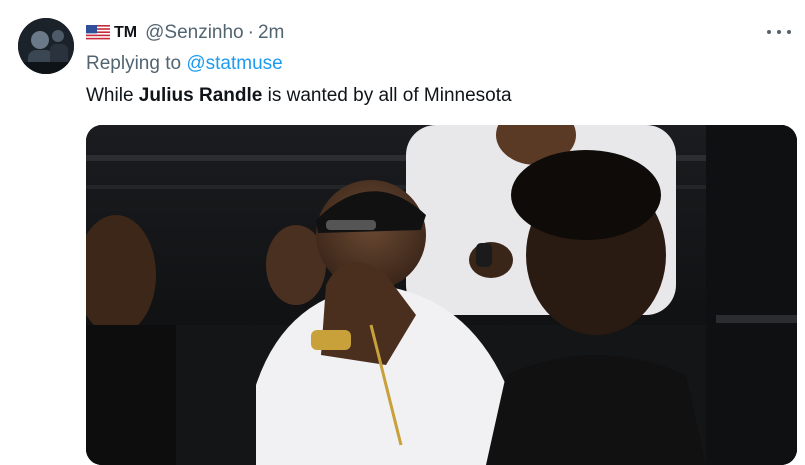  What do you see at coordinates (98, 33) in the screenshot?
I see `us-flag-icon` at bounding box center [98, 33].